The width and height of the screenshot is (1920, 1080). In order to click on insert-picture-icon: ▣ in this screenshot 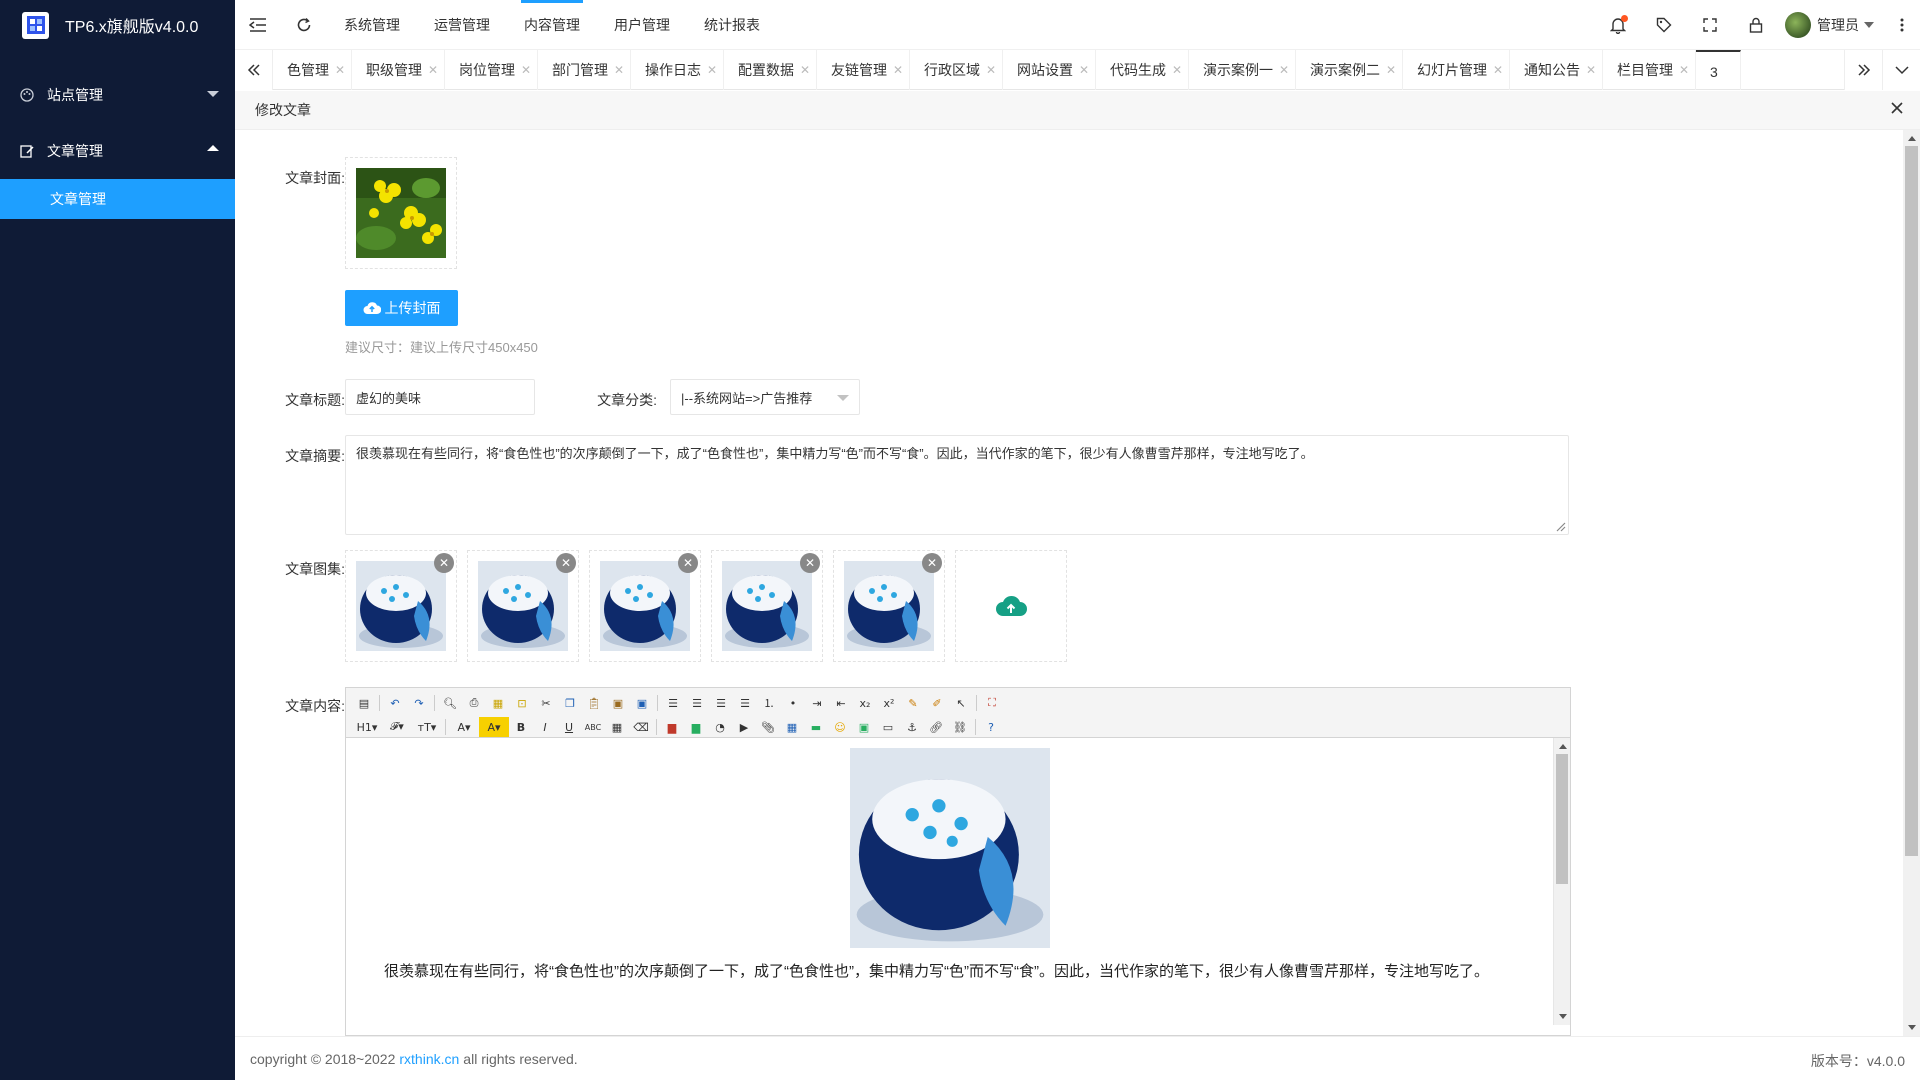, I will do `click(864, 727)`.